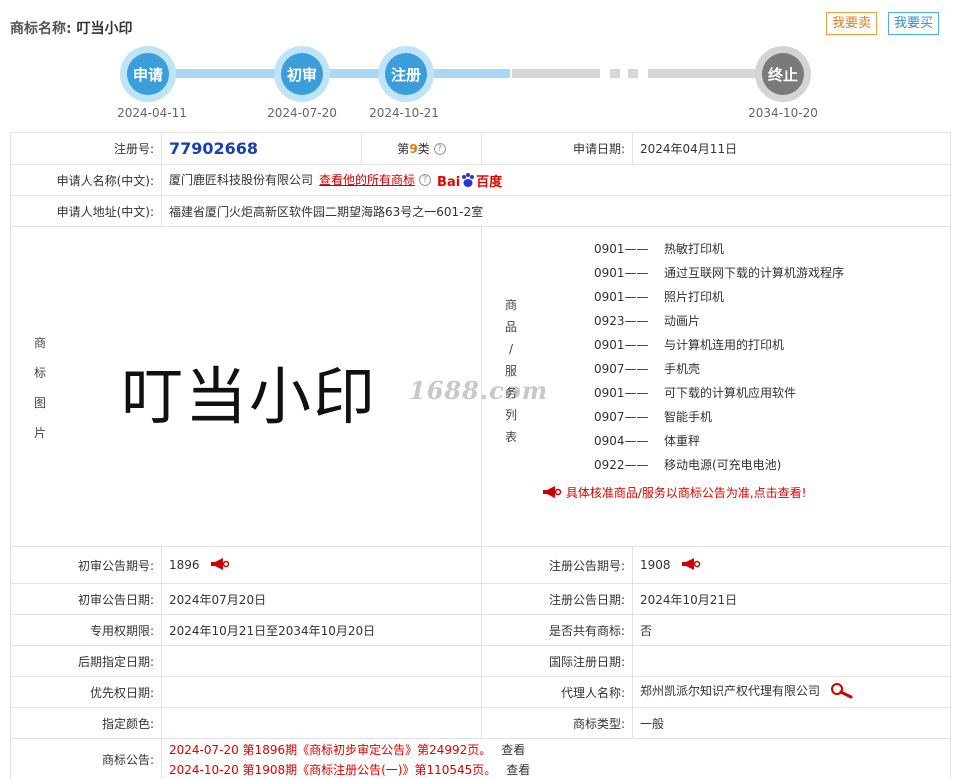 The width and height of the screenshot is (954, 779). What do you see at coordinates (152, 113) in the screenshot?
I see `timeline-date: 2024-04-11` at bounding box center [152, 113].